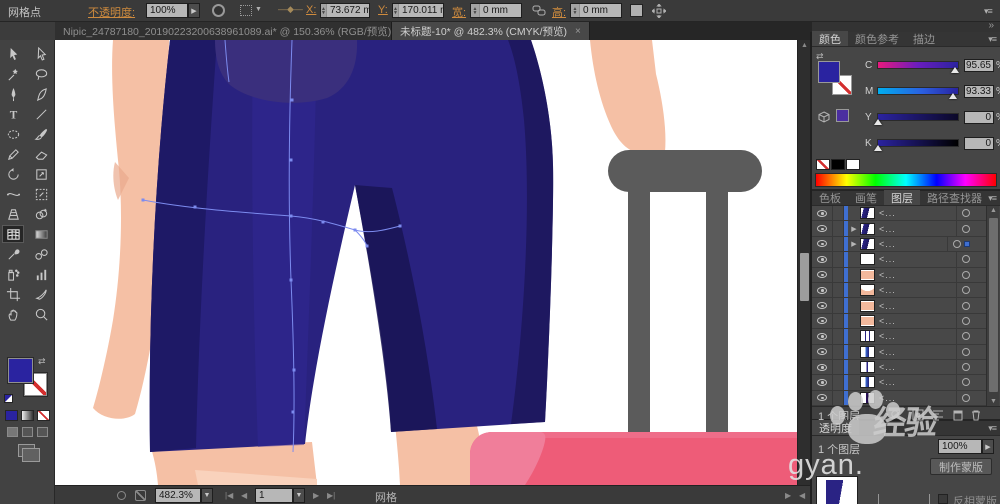  Describe the element at coordinates (13, 74) in the screenshot. I see `magic-wand-tool-icon` at that location.